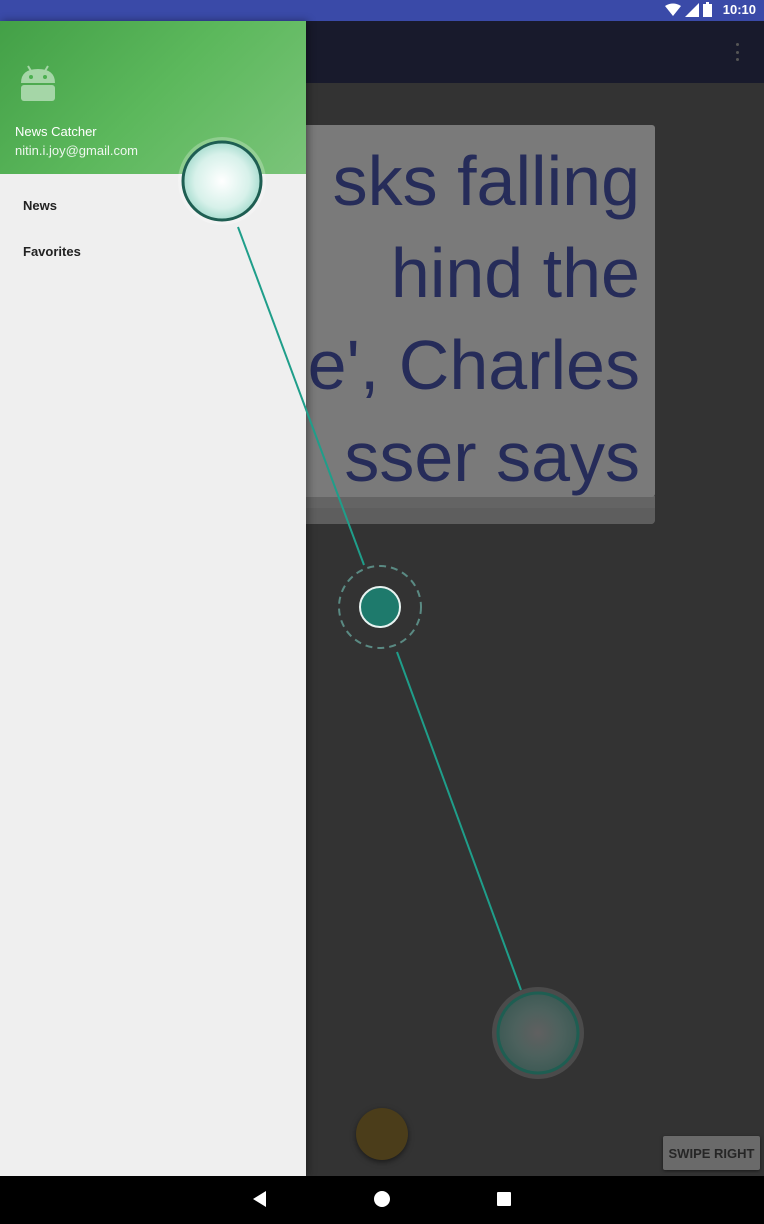 The image size is (764, 1224). I want to click on recents-icon, so click(504, 1199).